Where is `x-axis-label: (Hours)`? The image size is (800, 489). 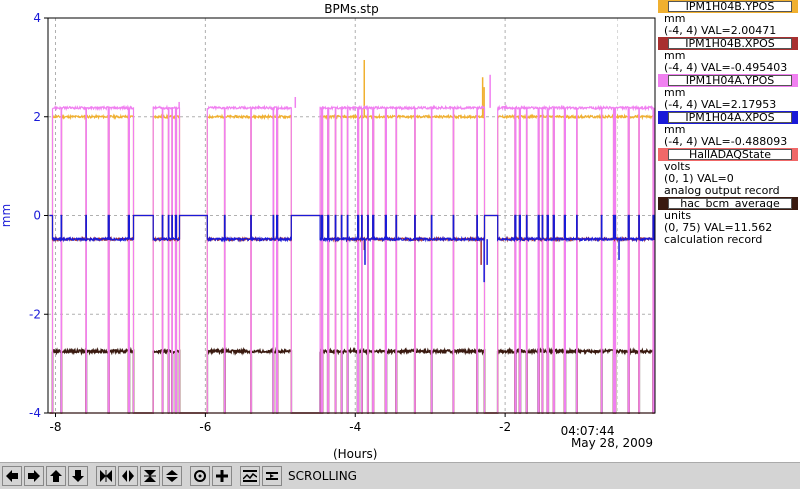
x-axis-label: (Hours) is located at coordinates (355, 454).